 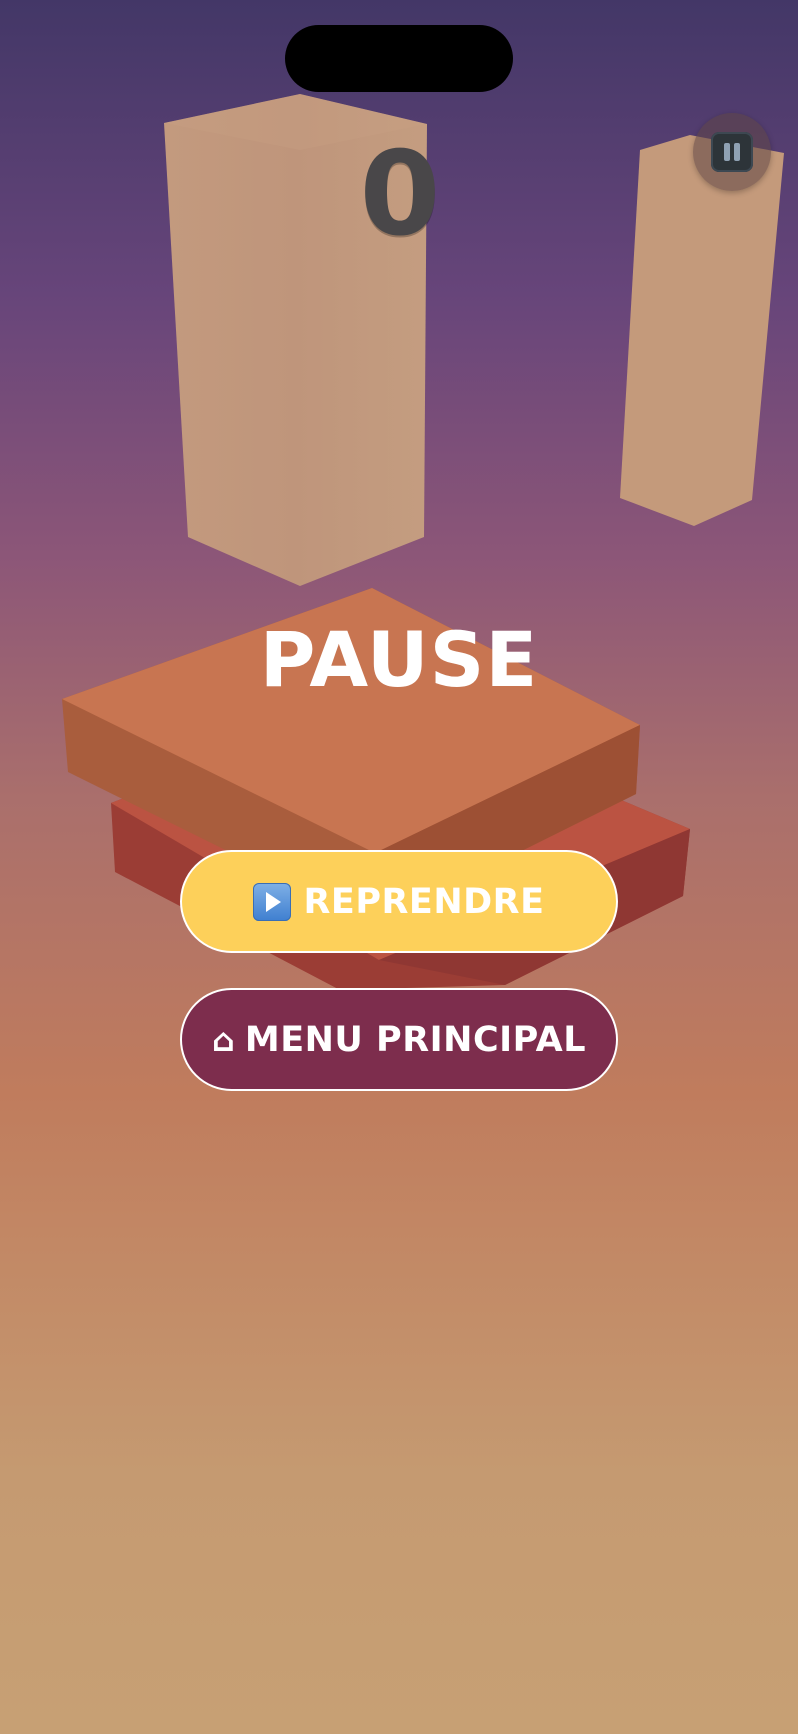 What do you see at coordinates (400, 194) in the screenshot?
I see `score-counter: 0` at bounding box center [400, 194].